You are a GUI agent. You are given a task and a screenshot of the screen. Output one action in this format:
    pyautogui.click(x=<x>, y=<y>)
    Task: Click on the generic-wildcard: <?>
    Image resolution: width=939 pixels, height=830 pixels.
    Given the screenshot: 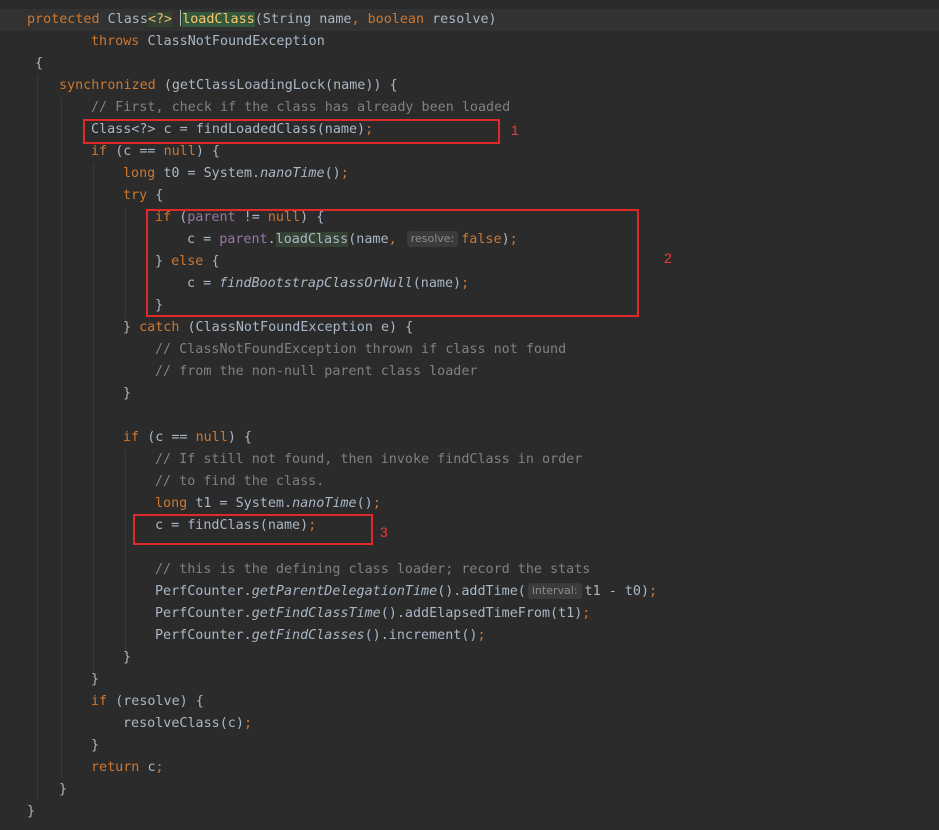 What is the action you would take?
    pyautogui.click(x=160, y=19)
    